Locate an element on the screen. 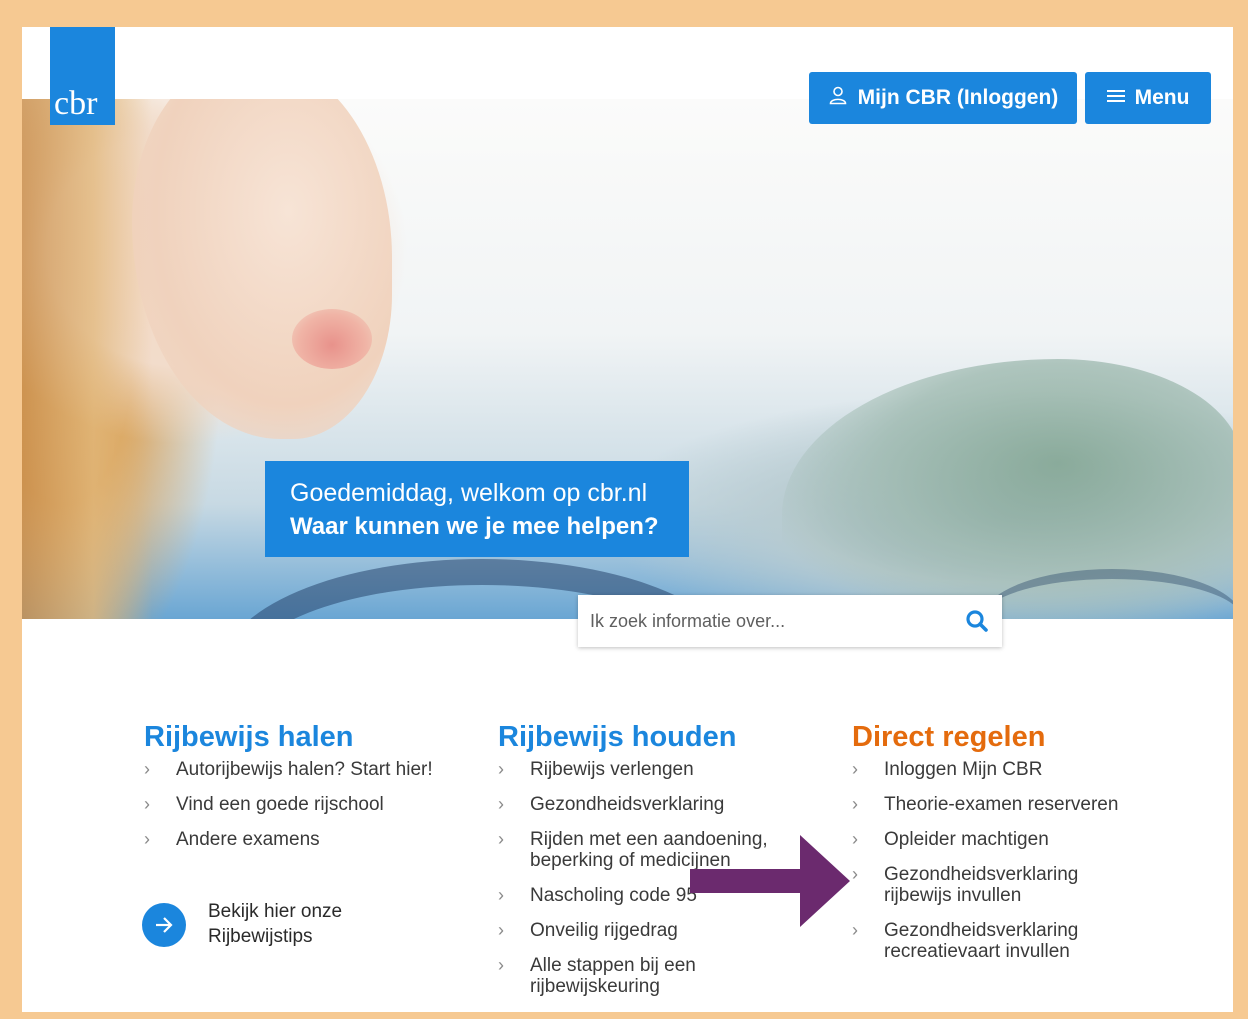  list-item: › Gezondheidsverklaring is located at coordinates (663, 804).